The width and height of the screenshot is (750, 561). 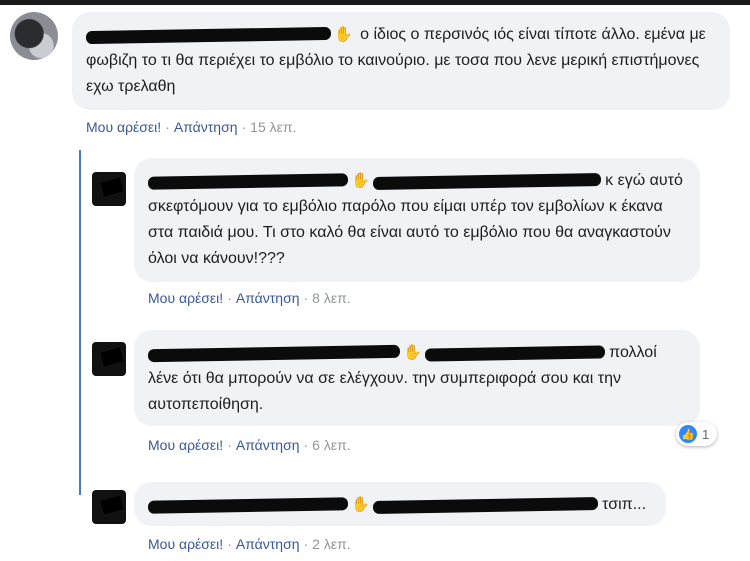 I want to click on comment-actions: Μου αρέσει! · Απάντηση · 15 λεπ., so click(x=191, y=127).